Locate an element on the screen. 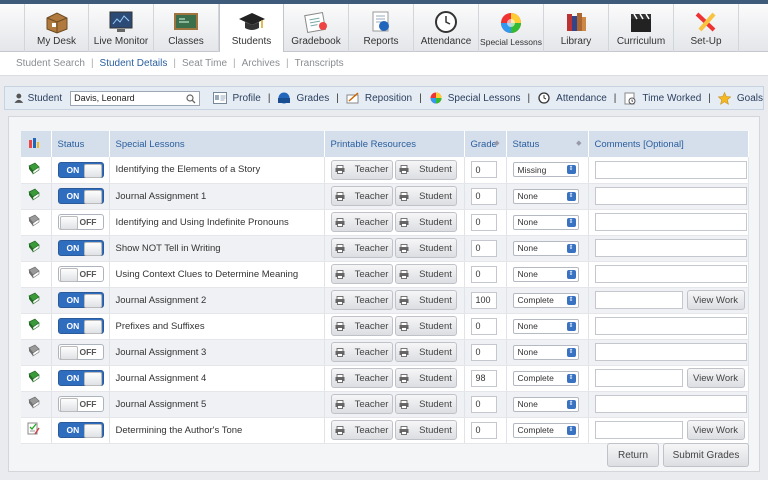 The width and height of the screenshot is (768, 480). nav-curriculum: Curriculum is located at coordinates (641, 28).